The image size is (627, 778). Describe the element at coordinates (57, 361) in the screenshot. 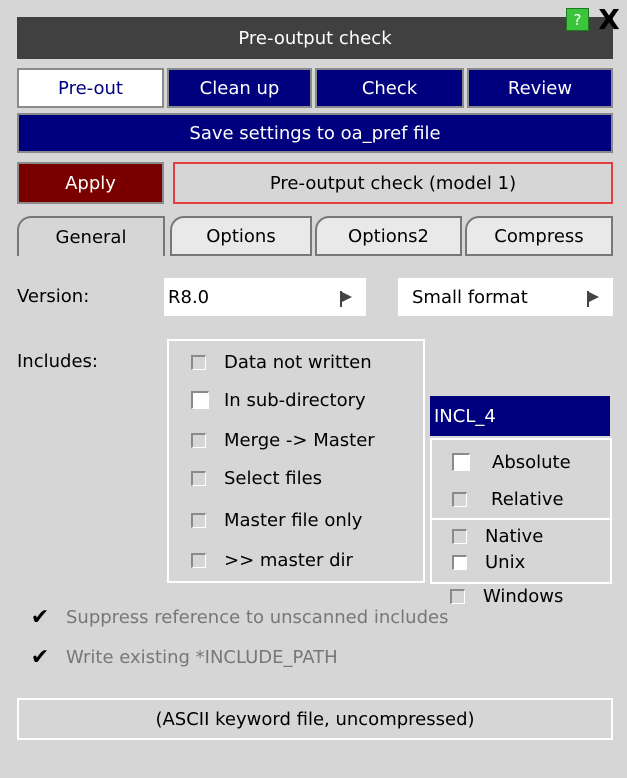

I see `includes-label: Includes:` at that location.